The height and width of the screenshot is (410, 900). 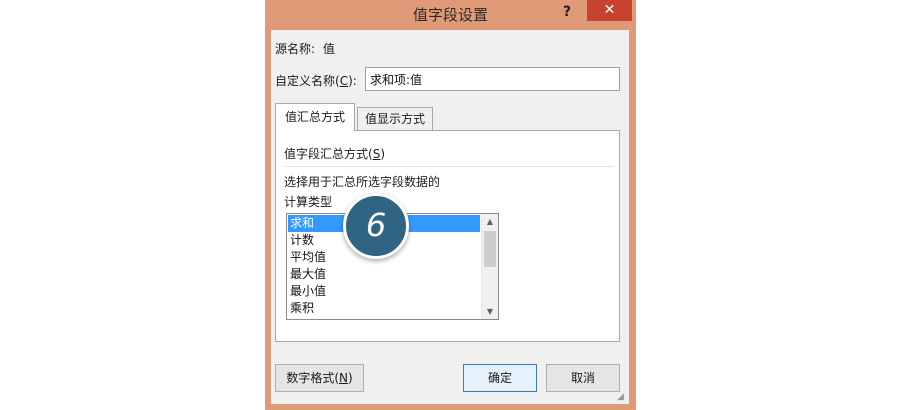 What do you see at coordinates (500, 378) in the screenshot?
I see `ok-button: 确定` at bounding box center [500, 378].